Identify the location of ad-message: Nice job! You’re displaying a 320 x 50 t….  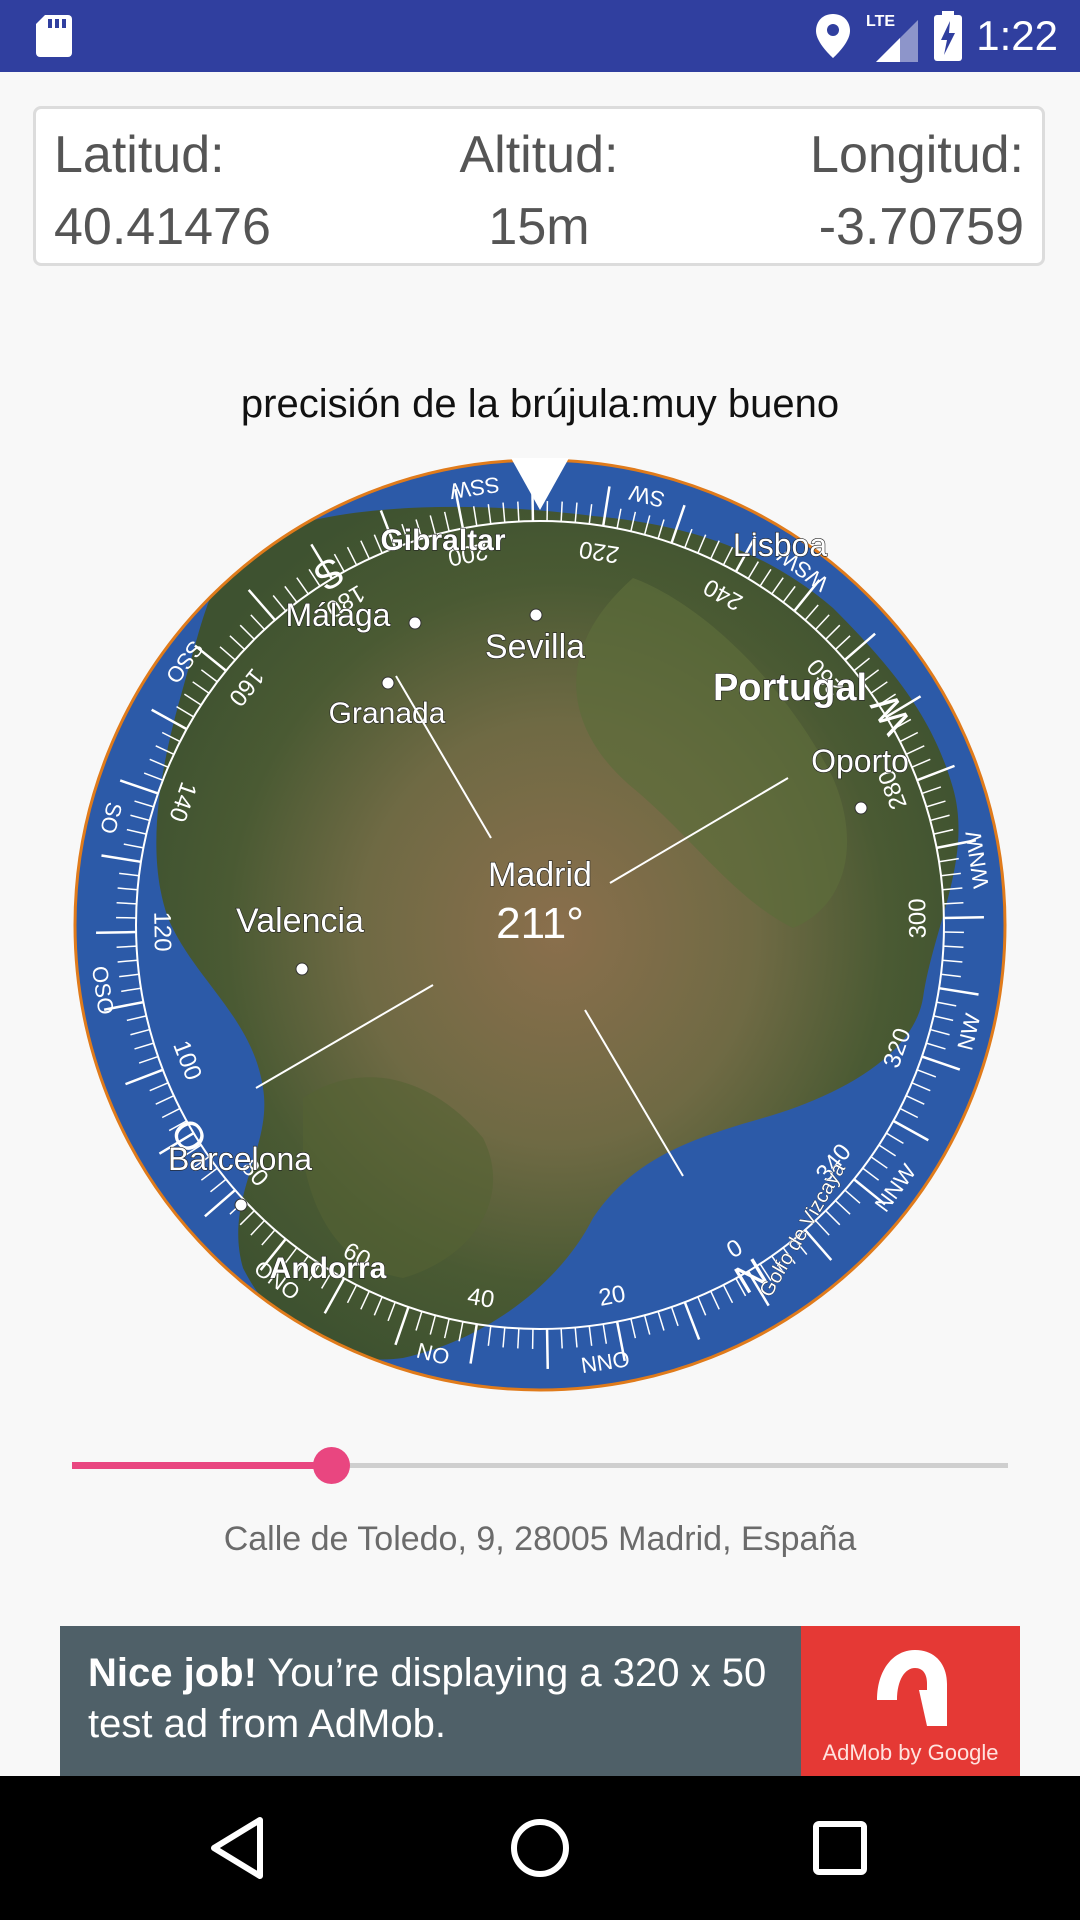
(458, 1699).